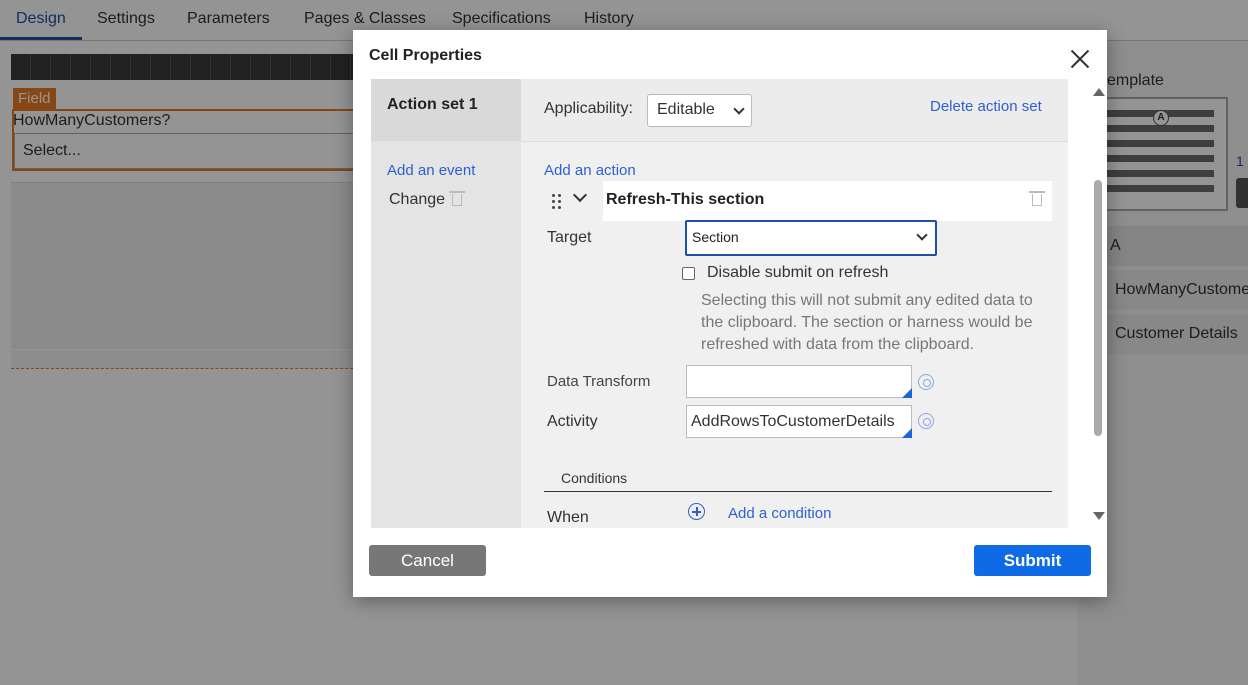 The image size is (1248, 685). What do you see at coordinates (686, 109) in the screenshot?
I see `applicability-value: Editable` at bounding box center [686, 109].